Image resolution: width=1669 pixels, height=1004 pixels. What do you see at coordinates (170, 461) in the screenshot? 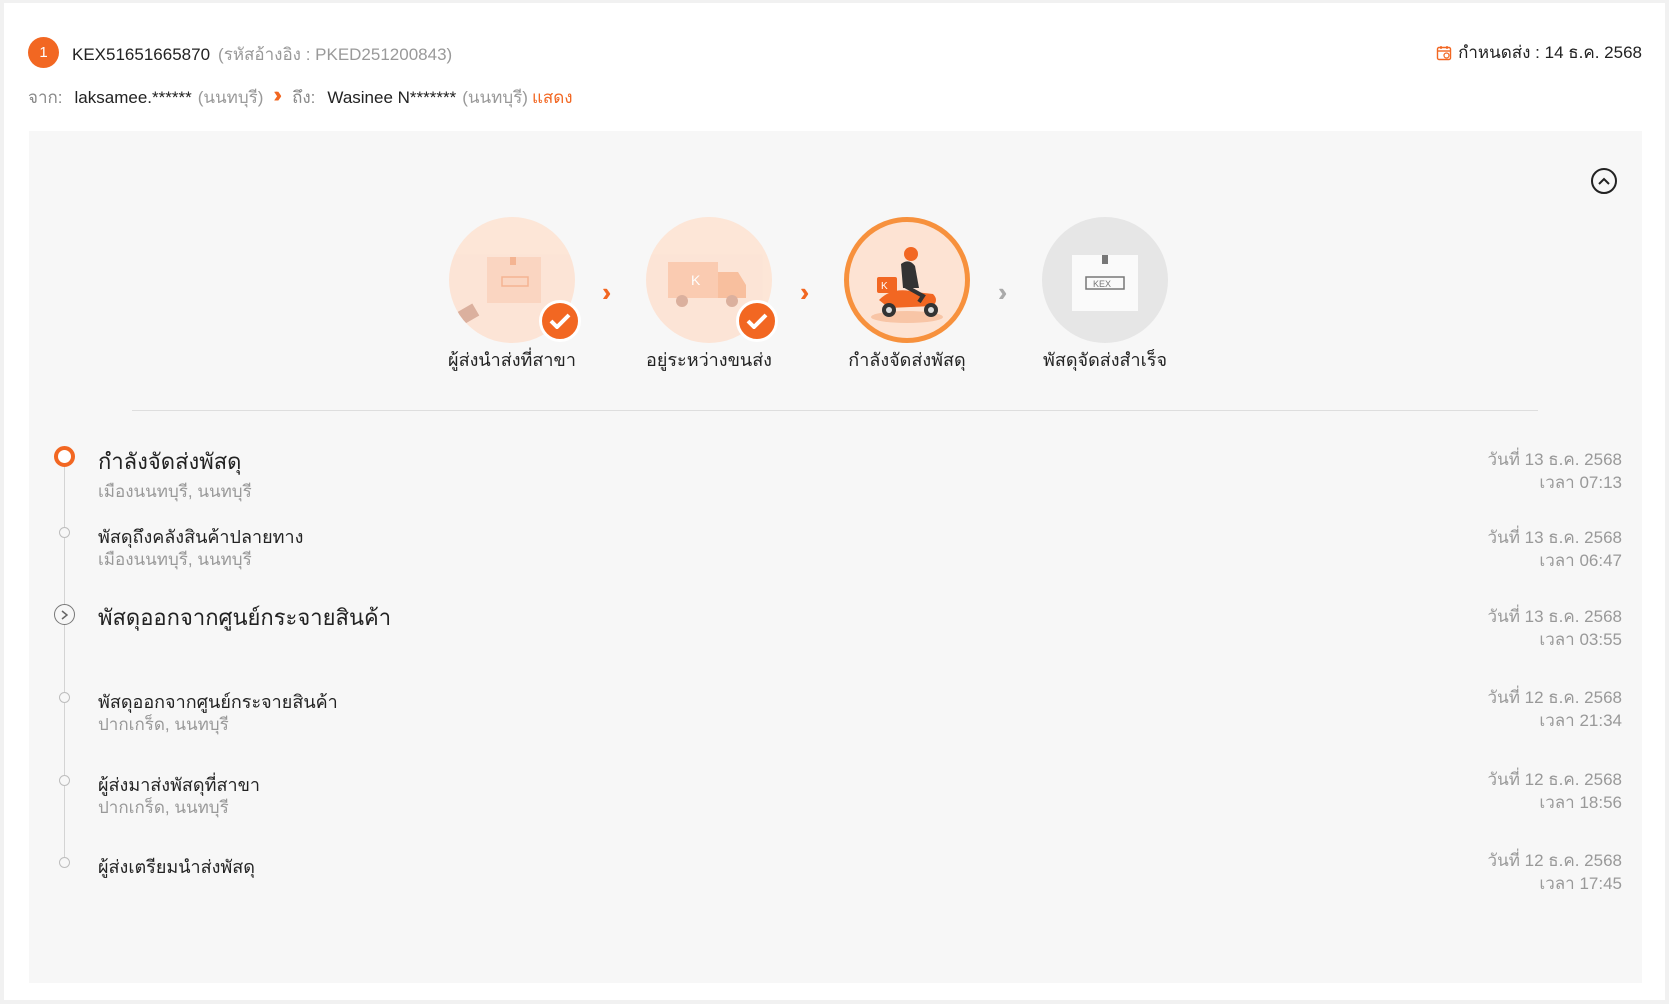
I see `event-title: กำลังจัดส่งพัสดุ` at bounding box center [170, 461].